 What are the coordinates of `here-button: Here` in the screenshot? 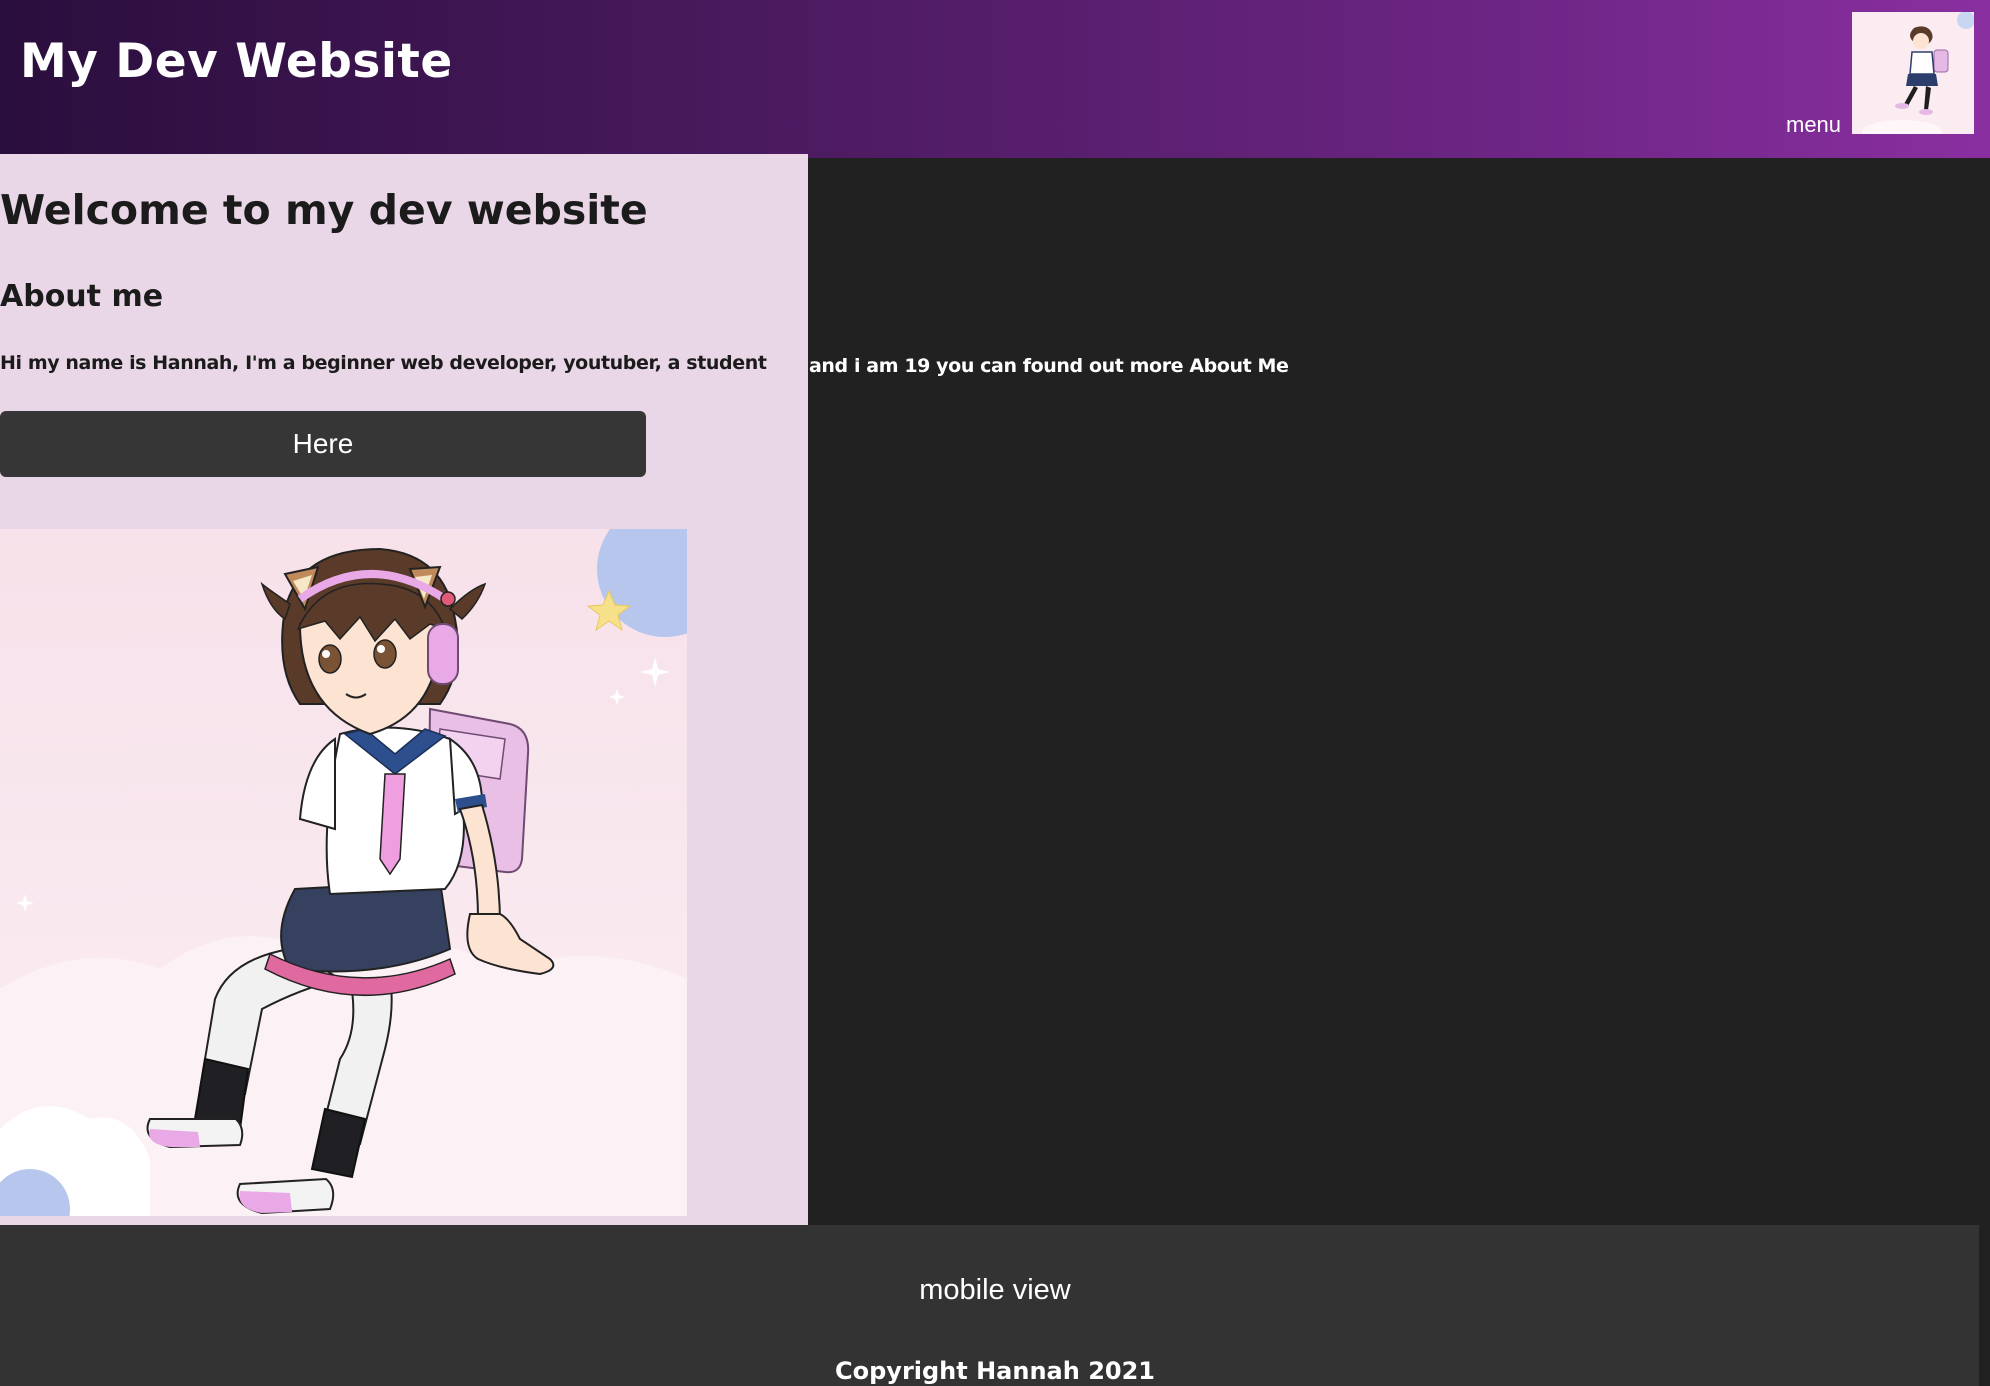 It's located at (323, 444).